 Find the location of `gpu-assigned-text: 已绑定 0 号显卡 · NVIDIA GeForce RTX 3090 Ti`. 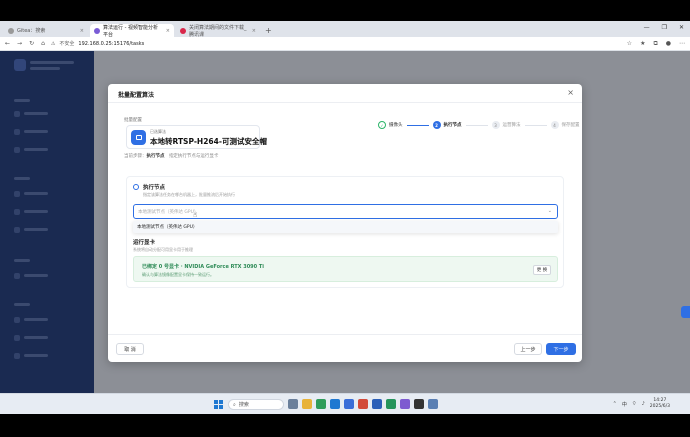

gpu-assigned-text: 已绑定 0 号显卡 · NVIDIA GeForce RTX 3090 Ti is located at coordinates (203, 267).